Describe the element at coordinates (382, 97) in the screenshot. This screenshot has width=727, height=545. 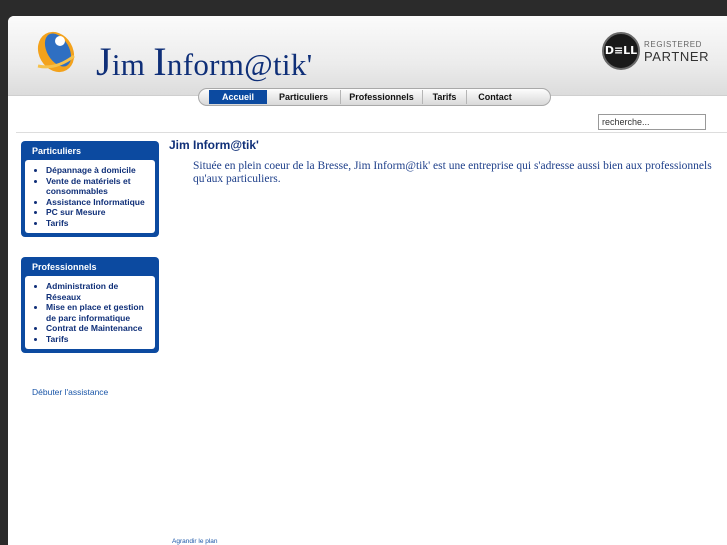
I see `nav-professionnels: Professionnels` at that location.